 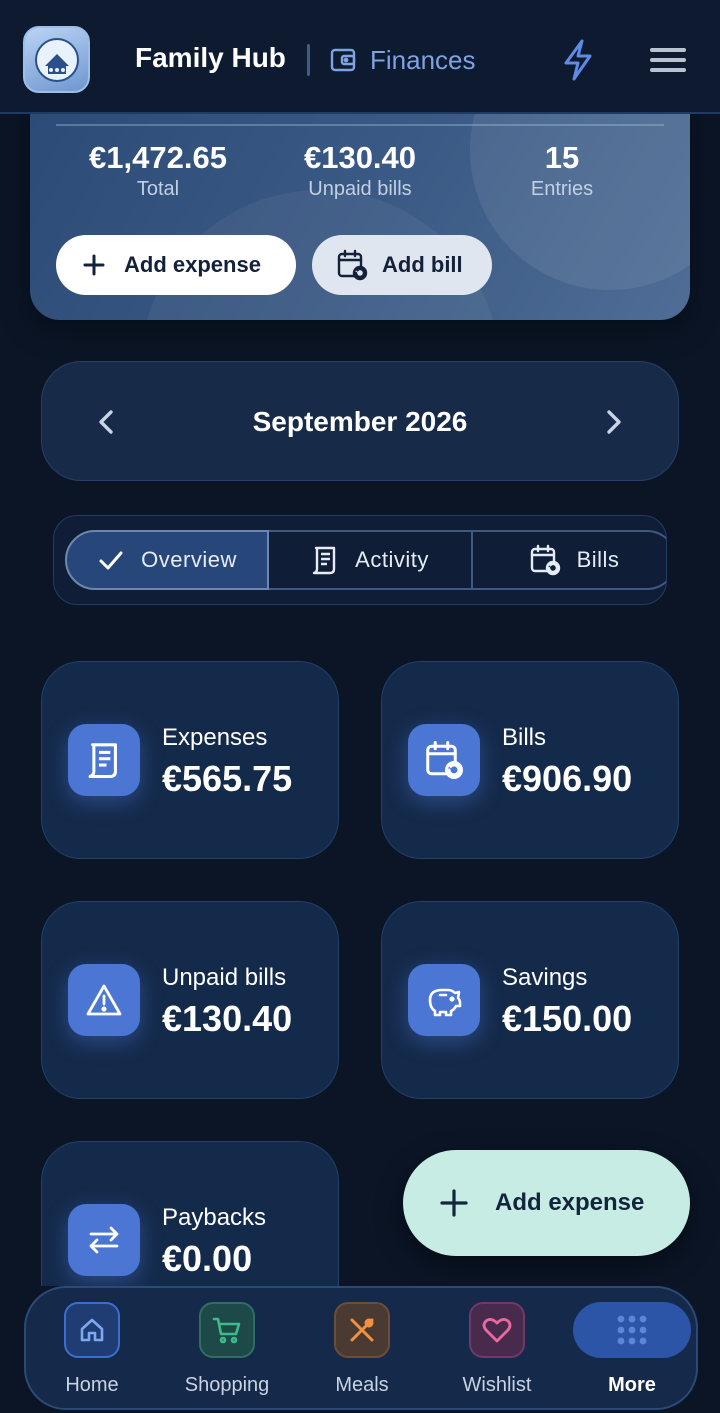 I want to click on unpaid-stat: €130.40 Unpaid bills, so click(x=360, y=170).